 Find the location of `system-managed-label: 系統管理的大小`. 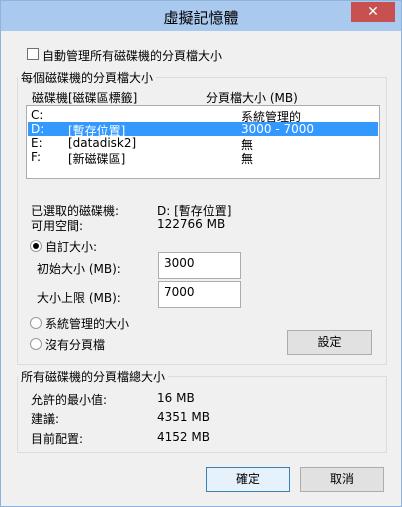

system-managed-label: 系統管理的大小 is located at coordinates (87, 323).